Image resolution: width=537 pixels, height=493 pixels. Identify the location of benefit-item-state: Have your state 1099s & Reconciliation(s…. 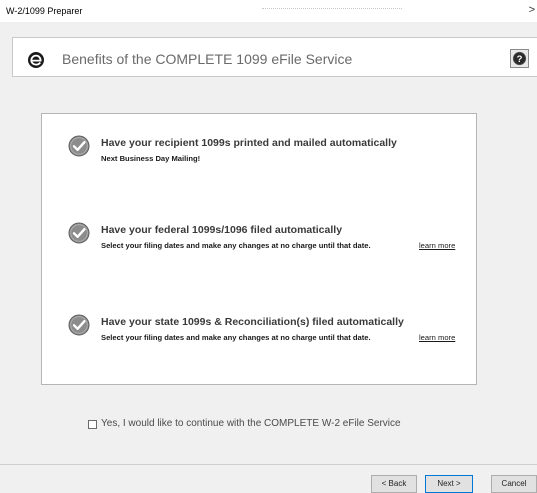
(260, 339).